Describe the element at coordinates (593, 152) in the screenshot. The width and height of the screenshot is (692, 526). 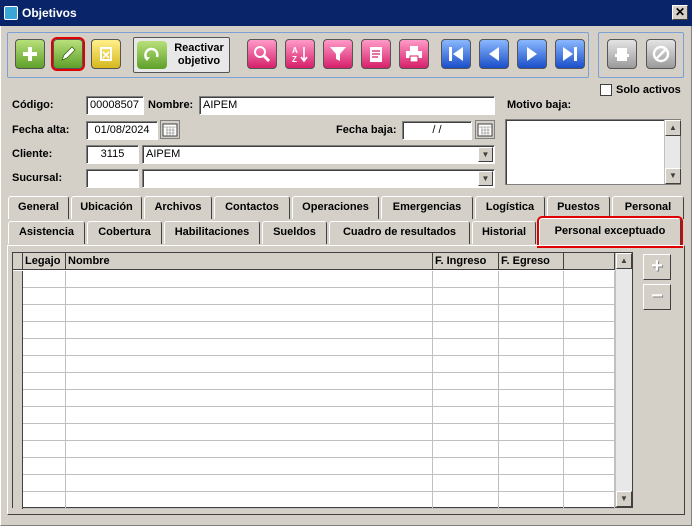
I see `motivo-baja-textarea: ▲ ▼` at that location.